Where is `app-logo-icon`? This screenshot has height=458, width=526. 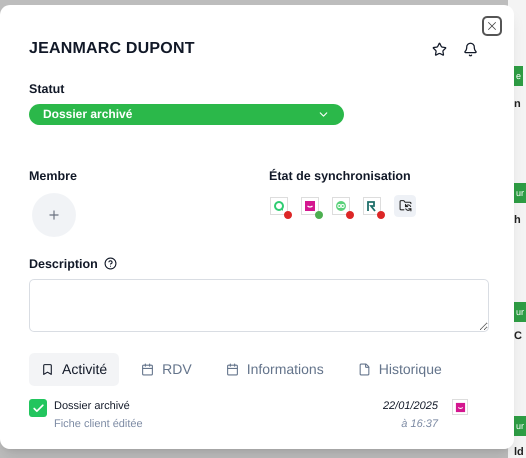
app-logo-icon is located at coordinates (310, 206).